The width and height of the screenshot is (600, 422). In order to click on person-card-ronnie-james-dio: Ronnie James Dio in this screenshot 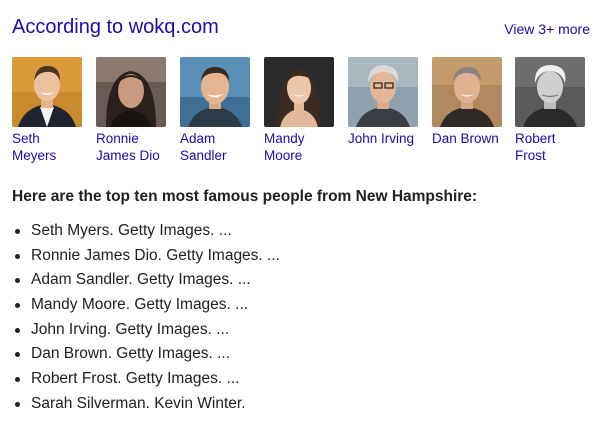, I will do `click(131, 110)`.